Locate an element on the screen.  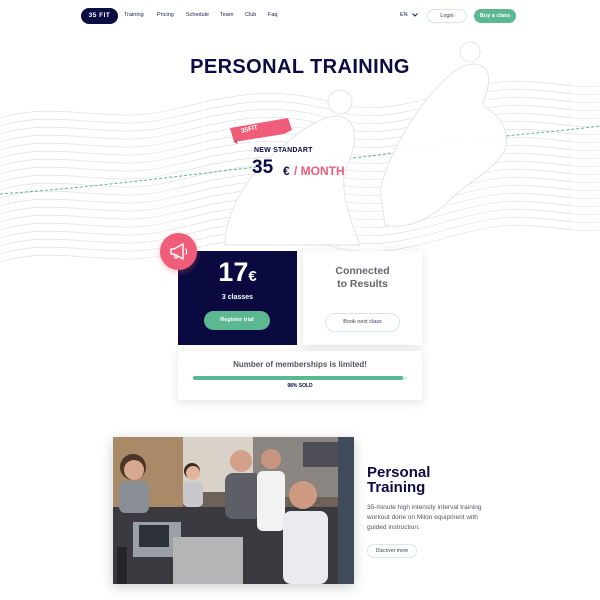
promo-badge is located at coordinates (178, 251).